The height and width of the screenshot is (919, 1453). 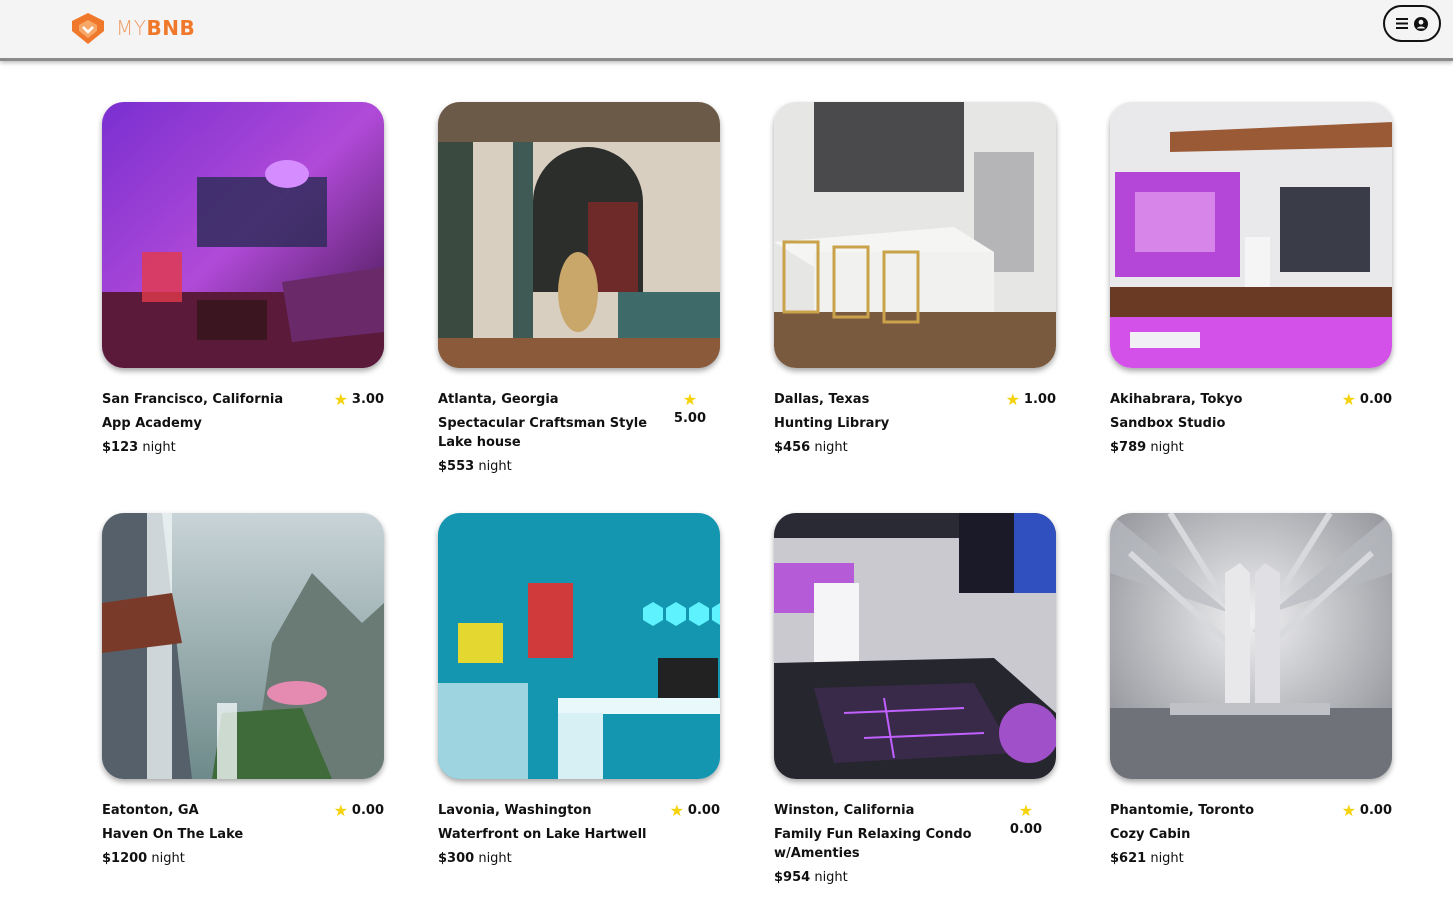 What do you see at coordinates (1421, 23) in the screenshot?
I see `user-circle-icon` at bounding box center [1421, 23].